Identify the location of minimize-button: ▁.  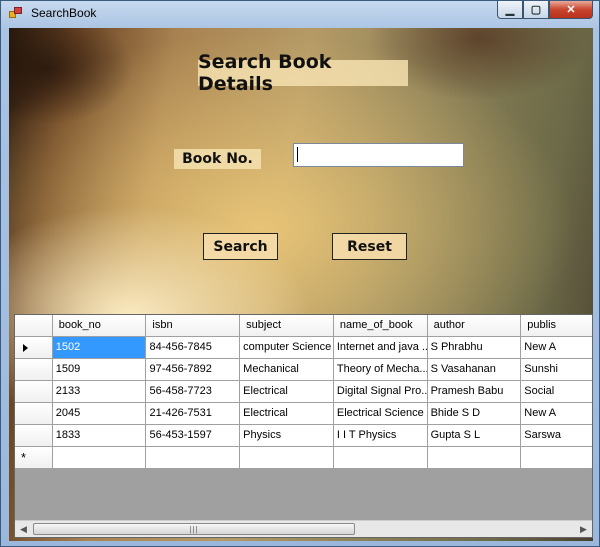
(510, 10).